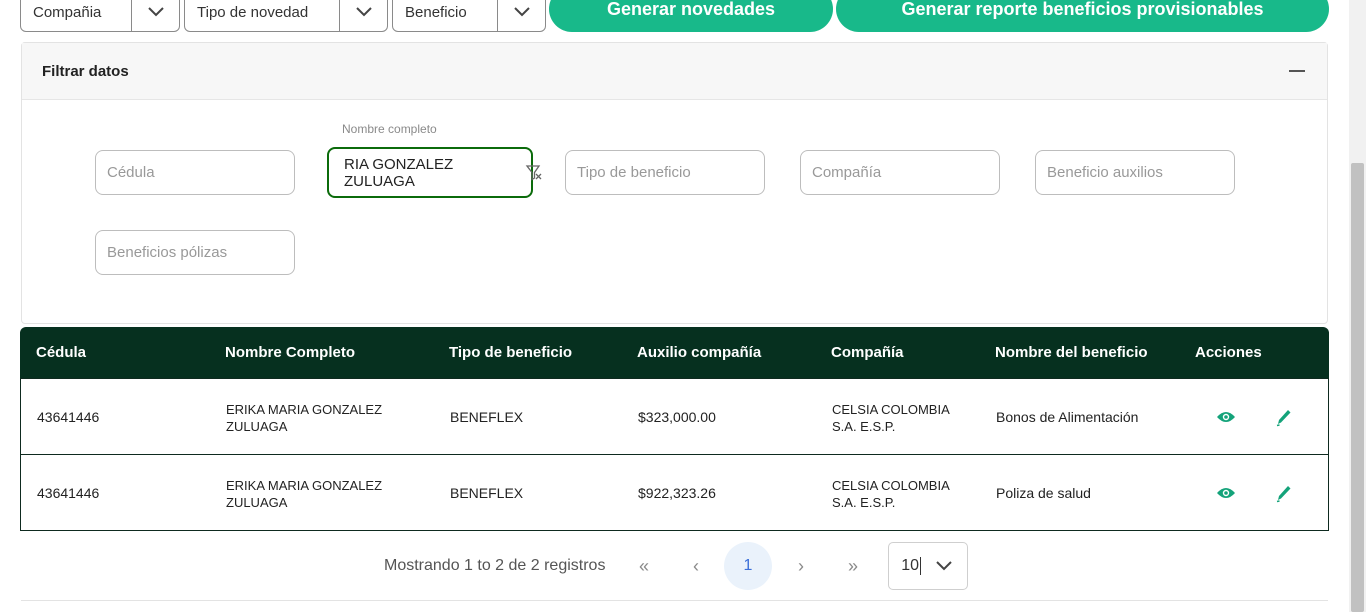 Image resolution: width=1366 pixels, height=612 pixels. Describe the element at coordinates (436, 12) in the screenshot. I see `benefit-select-value: Beneficio` at that location.